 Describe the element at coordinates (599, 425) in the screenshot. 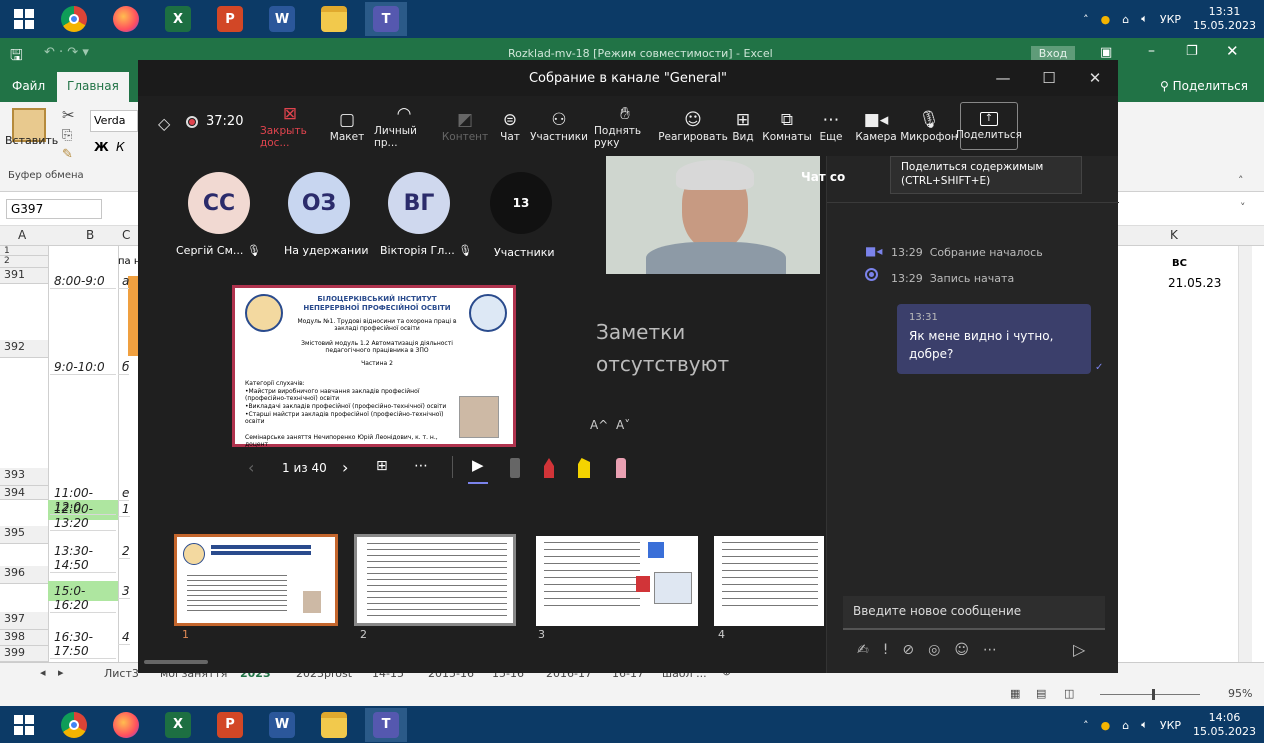

I see `increase-font-button: A^` at that location.